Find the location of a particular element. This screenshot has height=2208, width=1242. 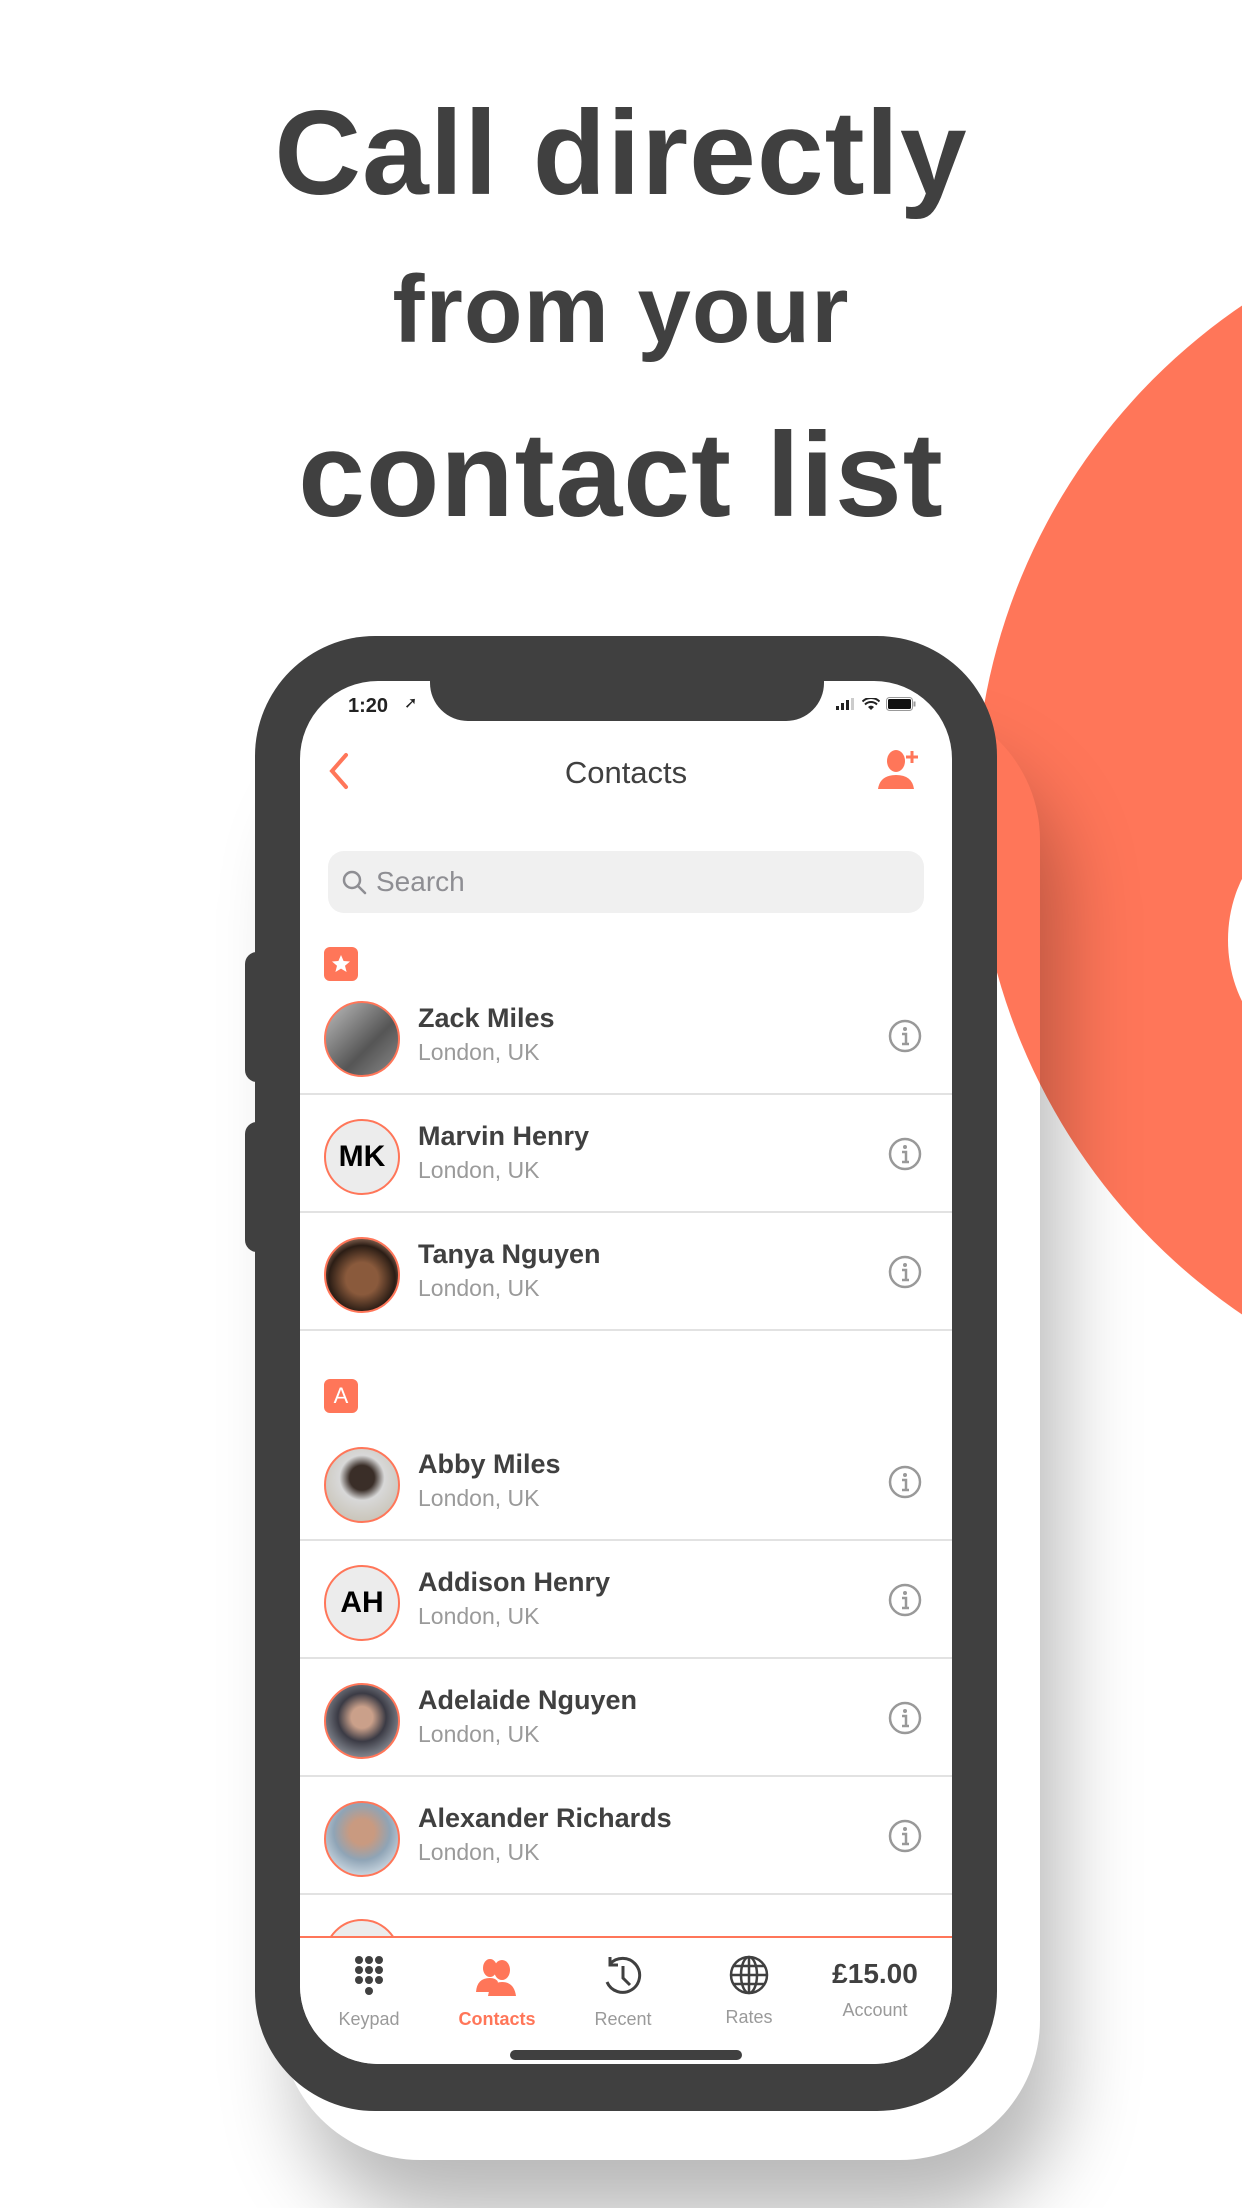

contact-row: MK Marvin Henry London, UK is located at coordinates (626, 1153).